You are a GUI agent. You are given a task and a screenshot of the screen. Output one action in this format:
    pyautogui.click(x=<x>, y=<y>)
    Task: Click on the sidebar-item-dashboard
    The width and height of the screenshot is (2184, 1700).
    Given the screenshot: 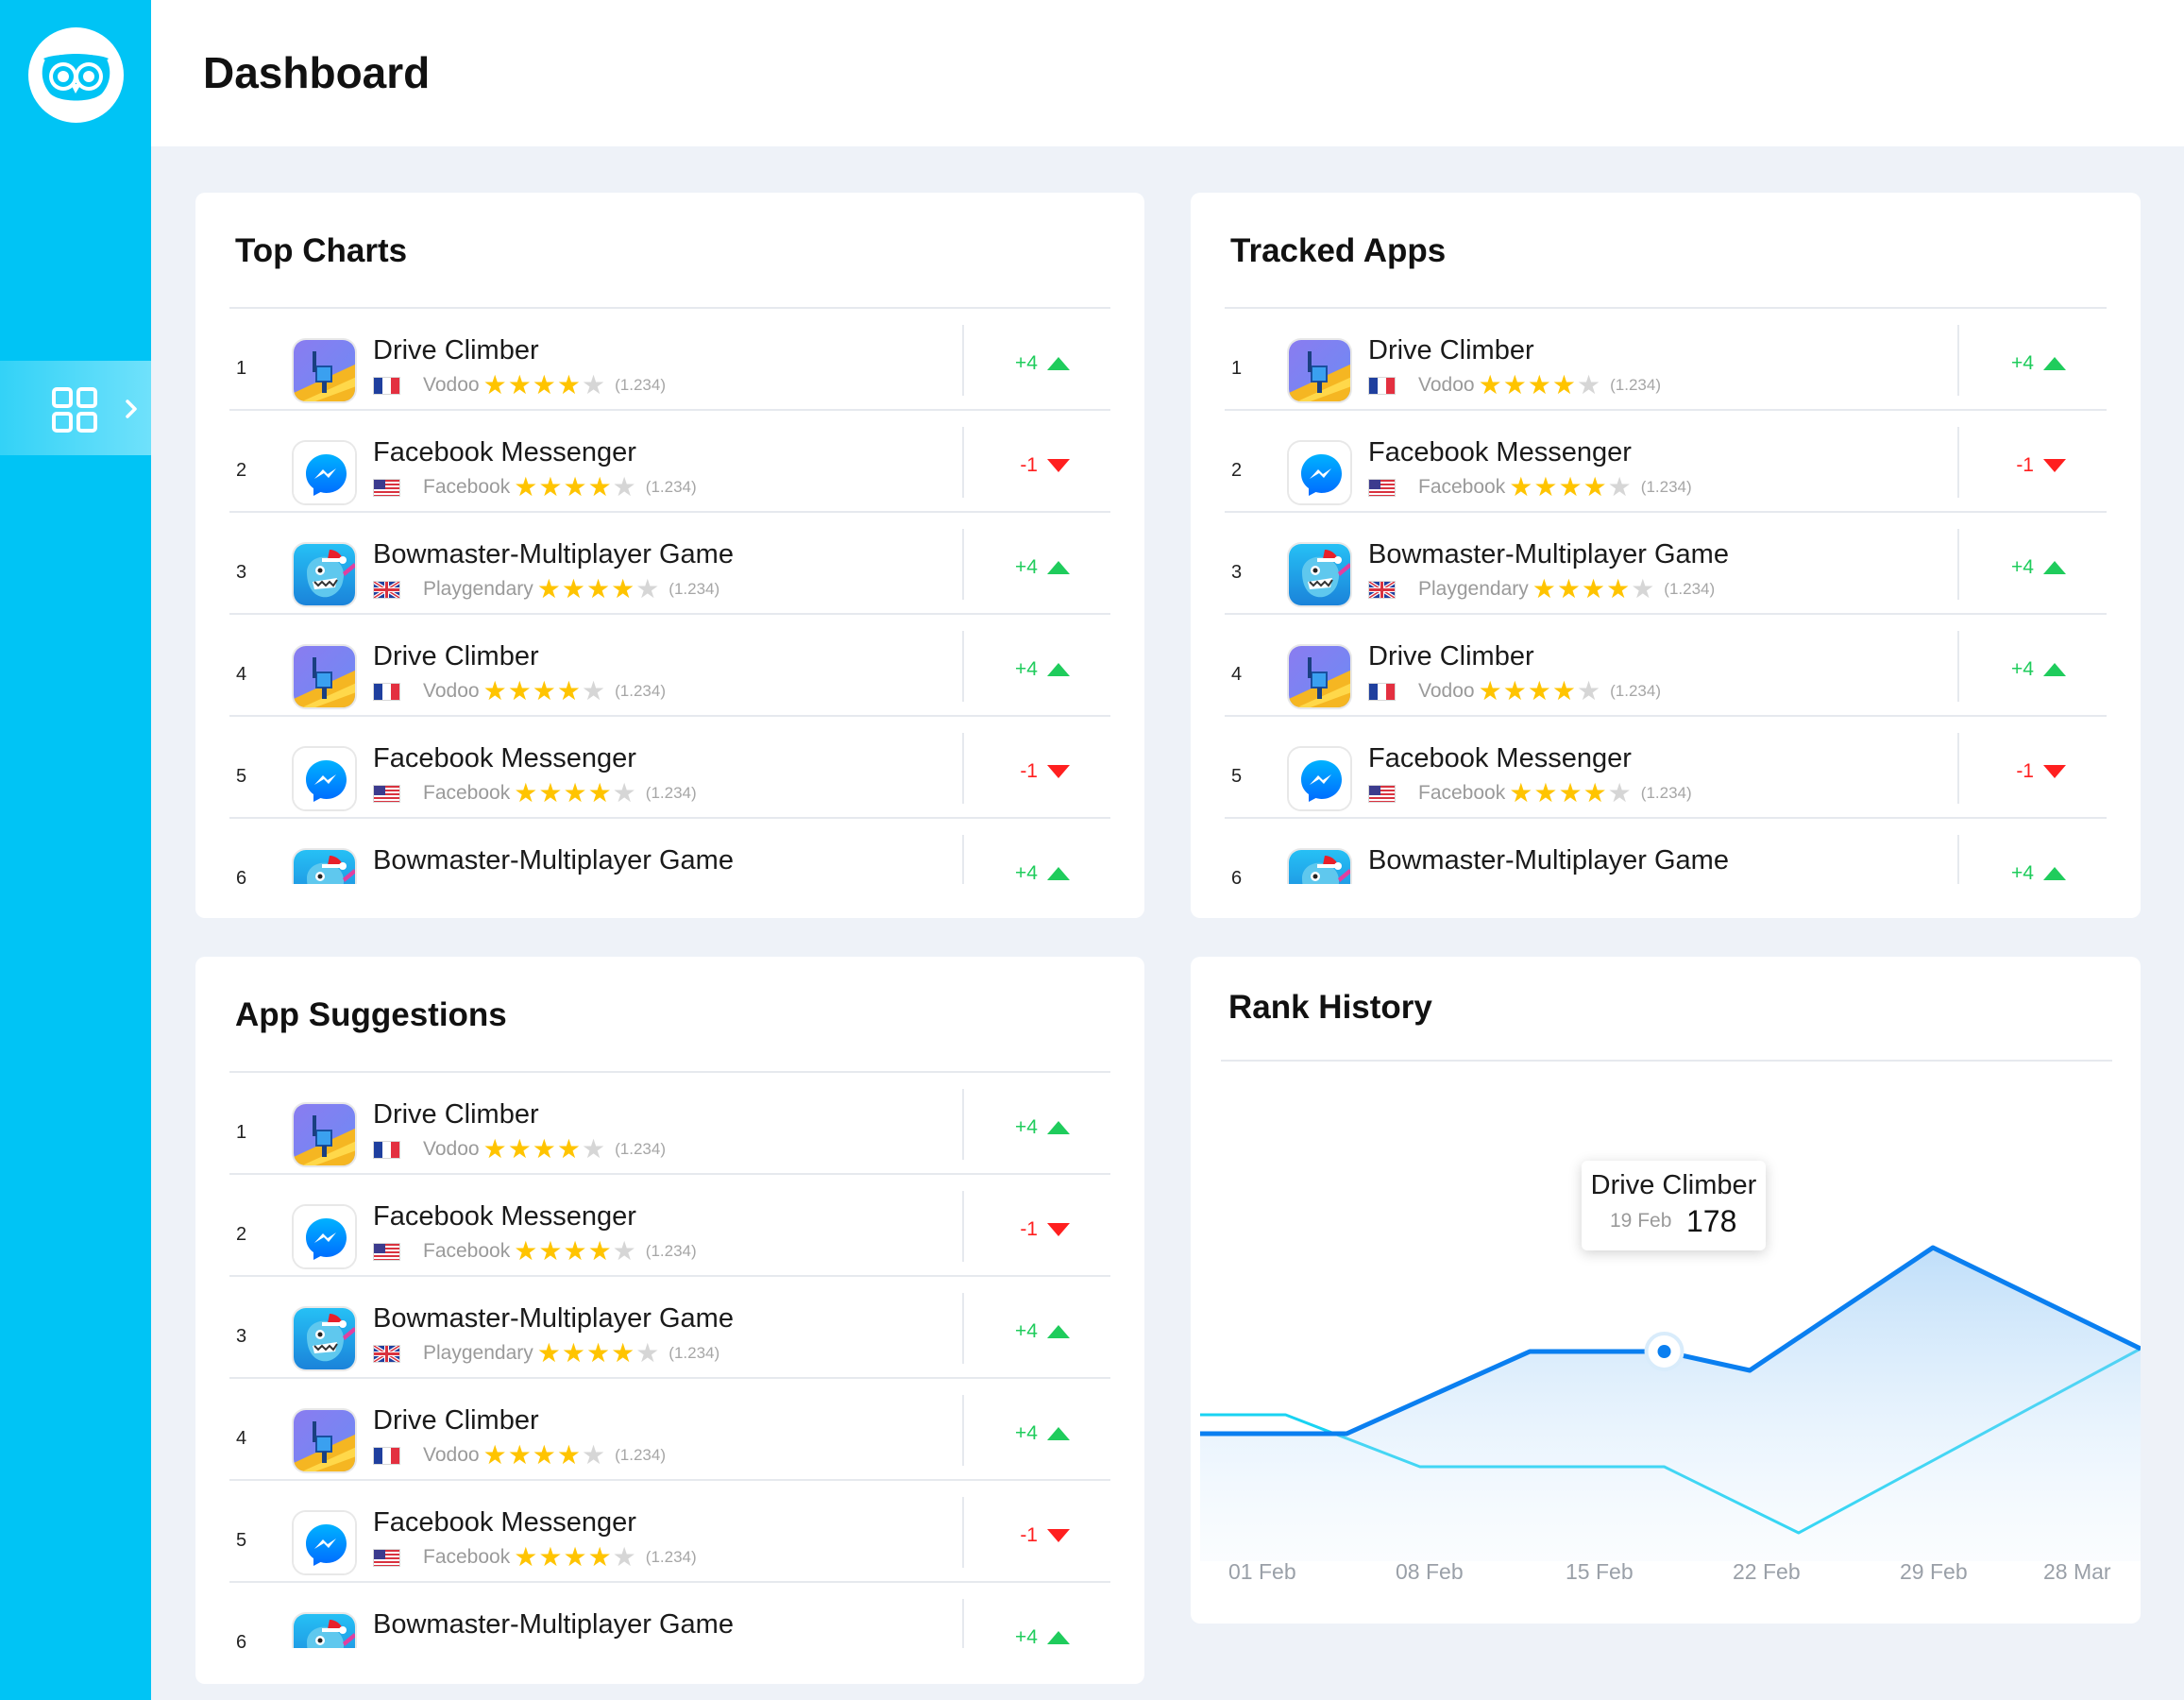 What is the action you would take?
    pyautogui.click(x=75, y=408)
    